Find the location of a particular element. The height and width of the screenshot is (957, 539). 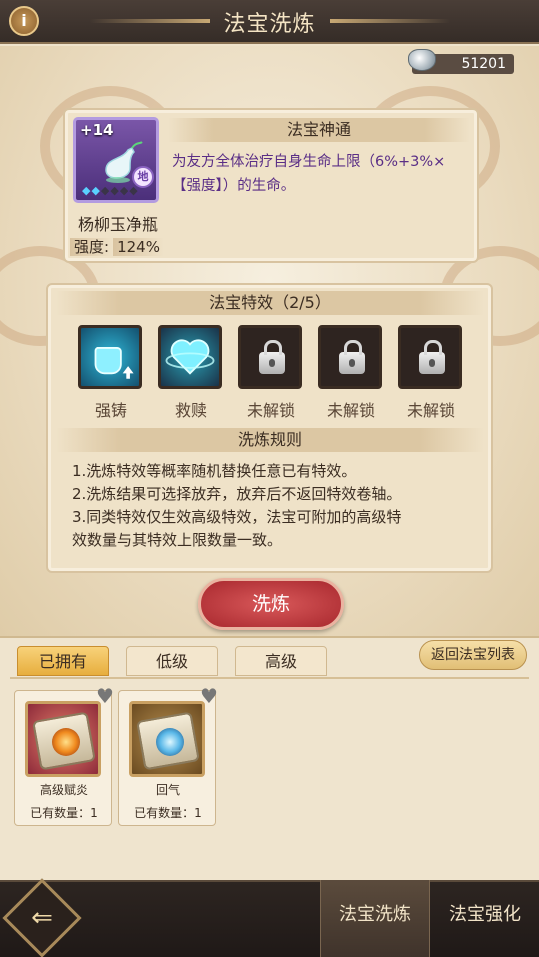

effect-slot-forge: 强铸 is located at coordinates (111, 373).